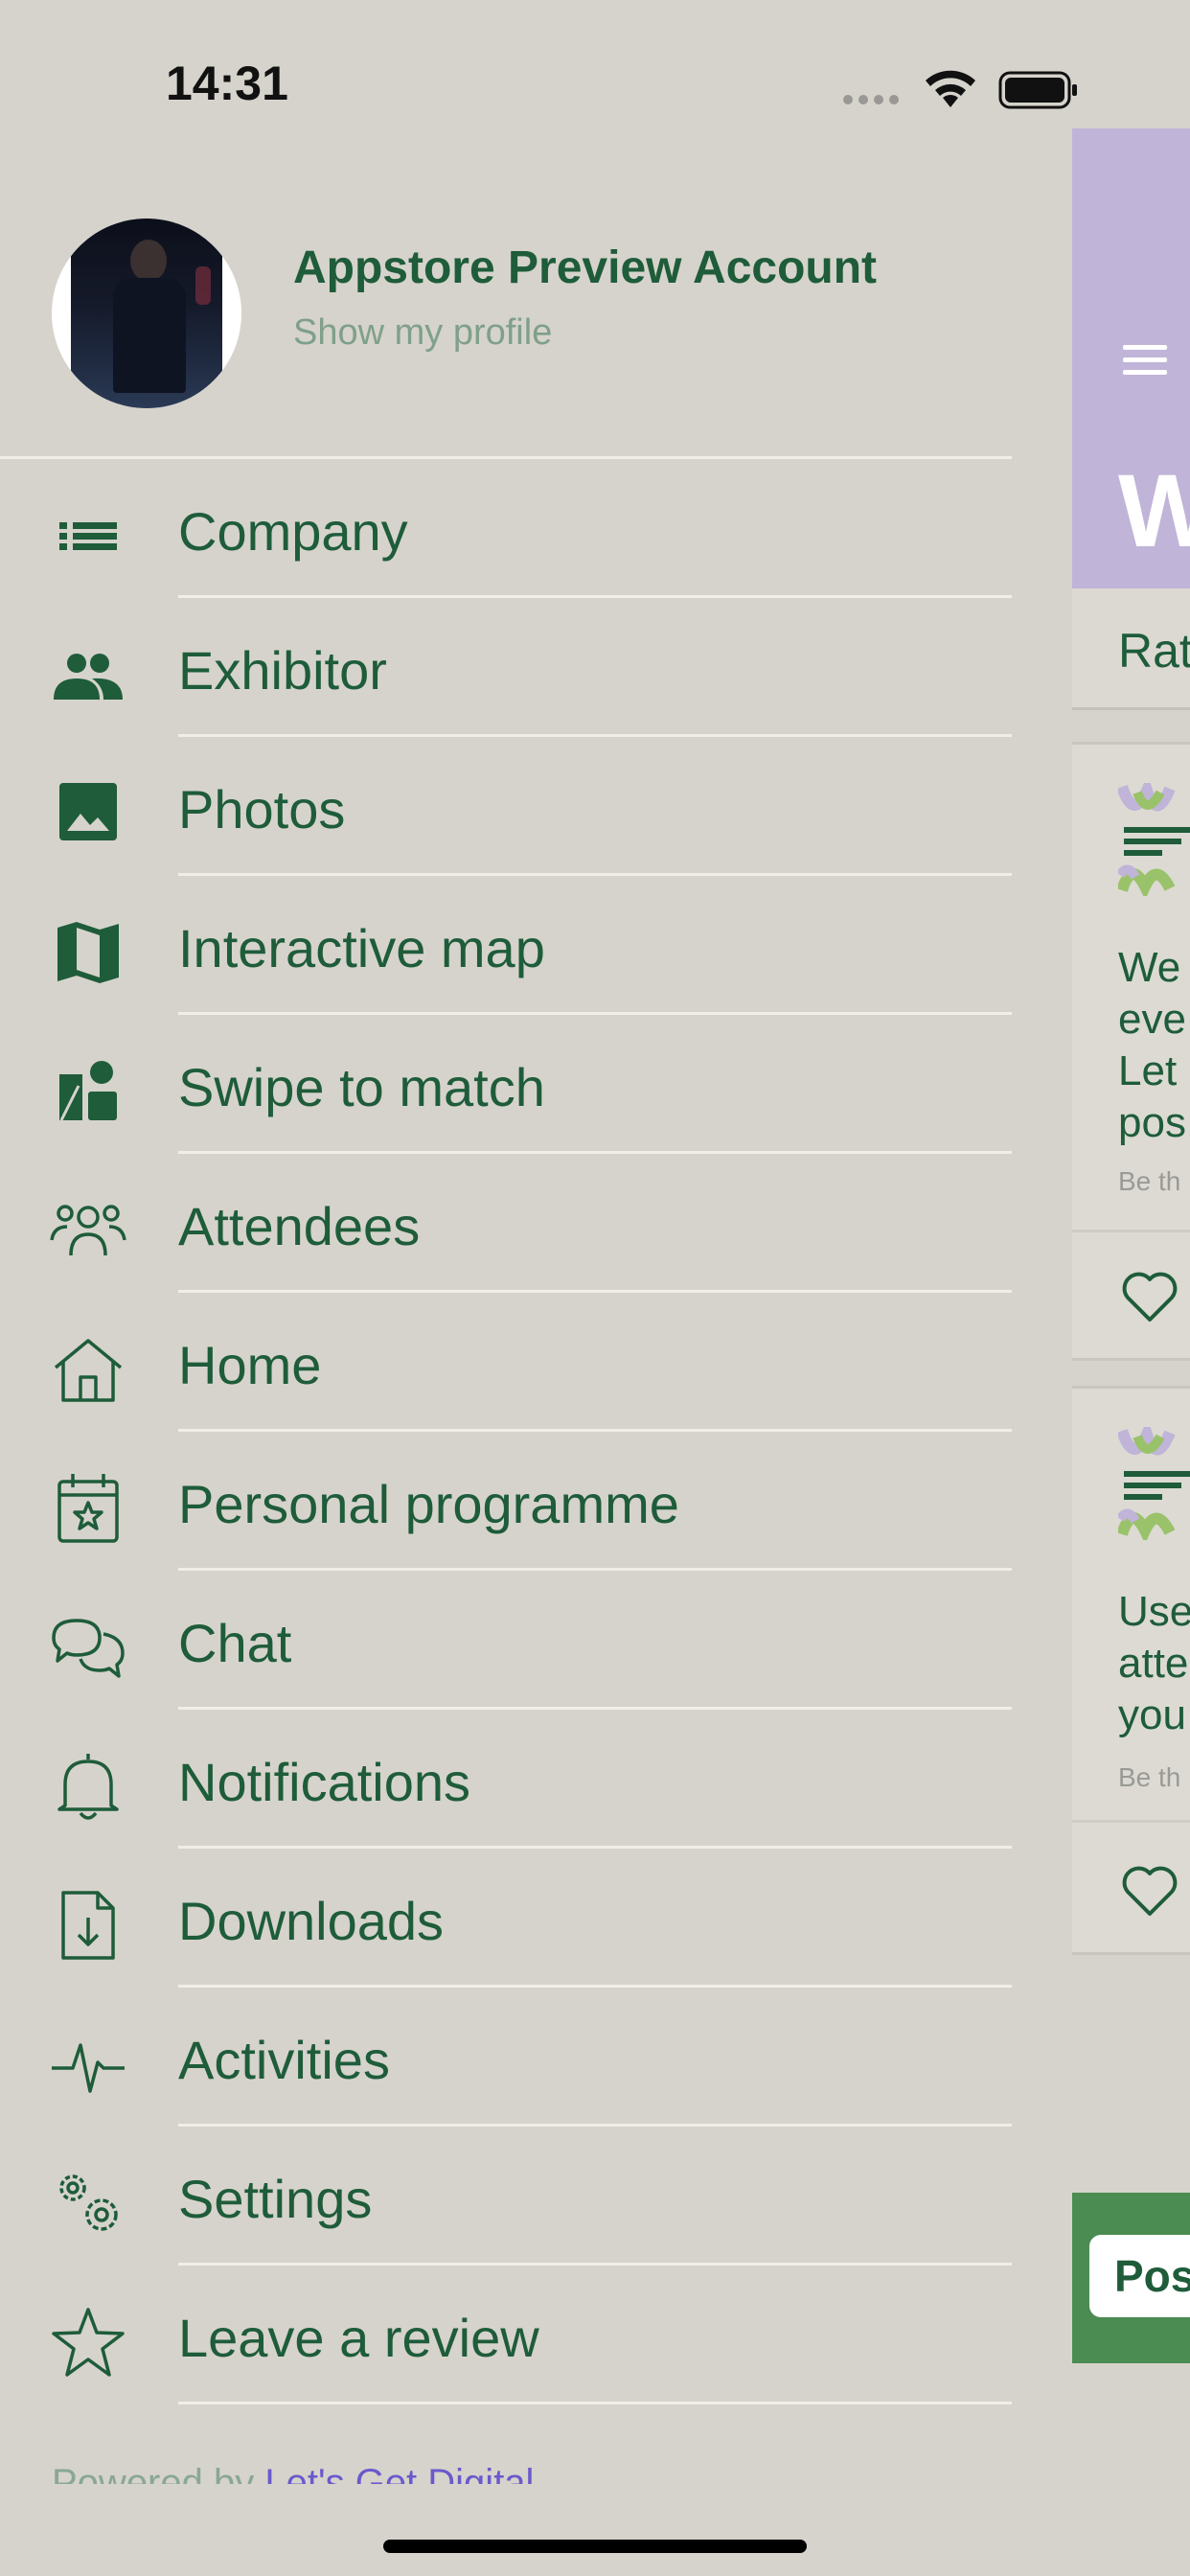 The image size is (1190, 2576). Describe the element at coordinates (89, 2342) in the screenshot. I see `star-icon` at that location.